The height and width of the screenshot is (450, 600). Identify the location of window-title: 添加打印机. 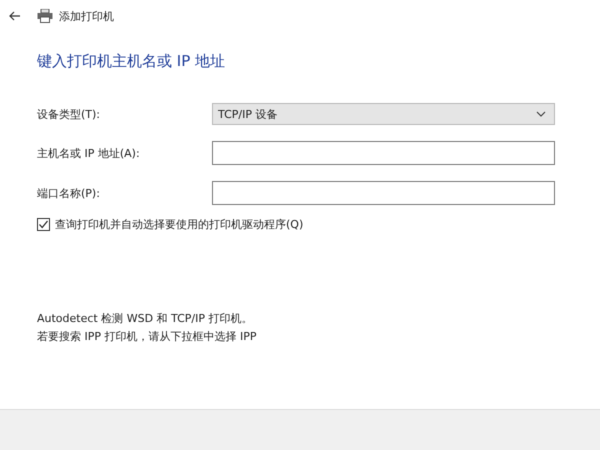
(86, 16).